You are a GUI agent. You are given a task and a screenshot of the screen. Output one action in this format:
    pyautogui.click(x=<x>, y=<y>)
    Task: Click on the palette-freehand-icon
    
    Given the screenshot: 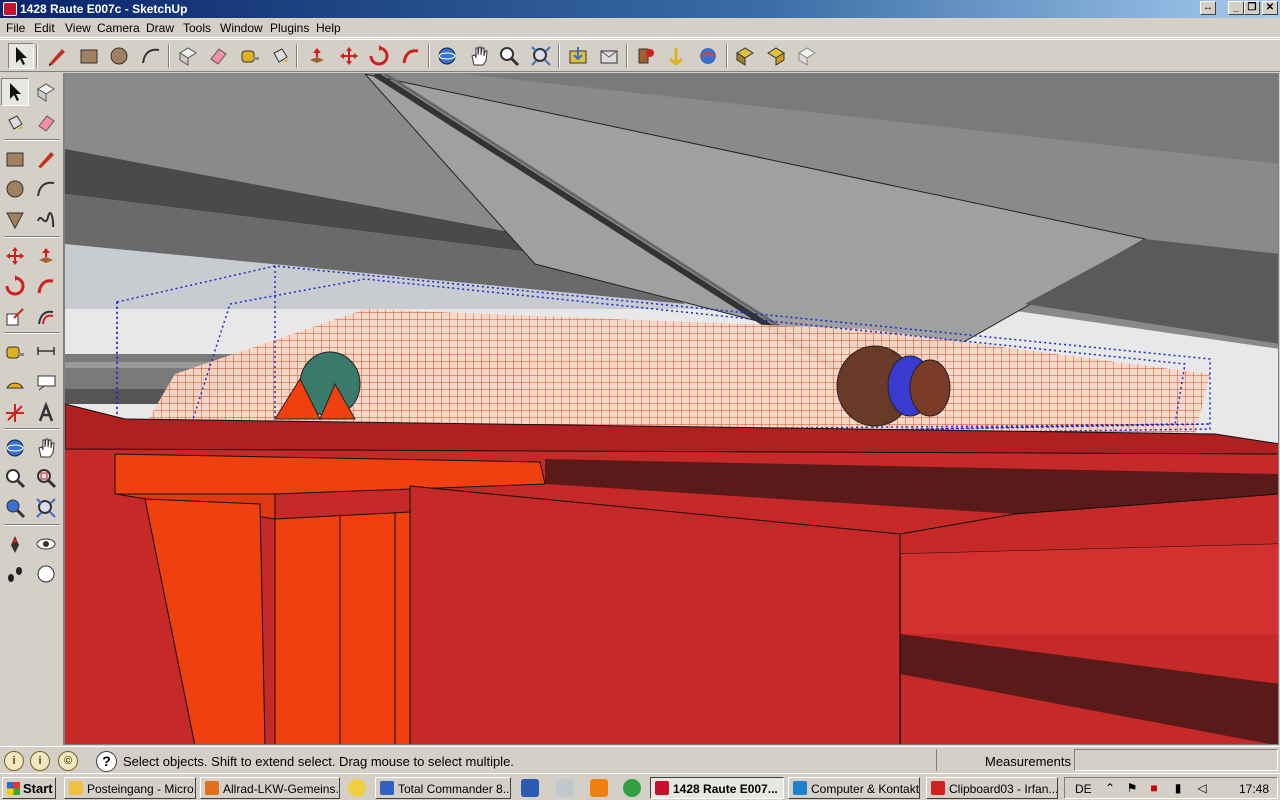 What is the action you would take?
    pyautogui.click(x=46, y=220)
    